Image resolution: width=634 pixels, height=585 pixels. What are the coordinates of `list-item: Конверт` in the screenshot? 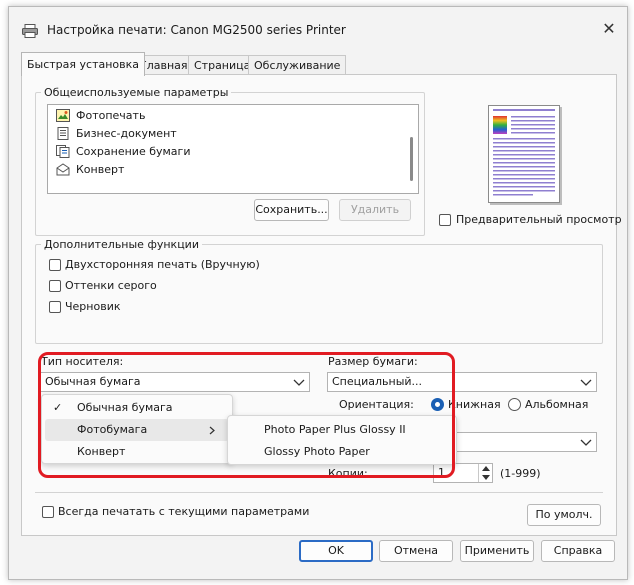 It's located at (90, 170).